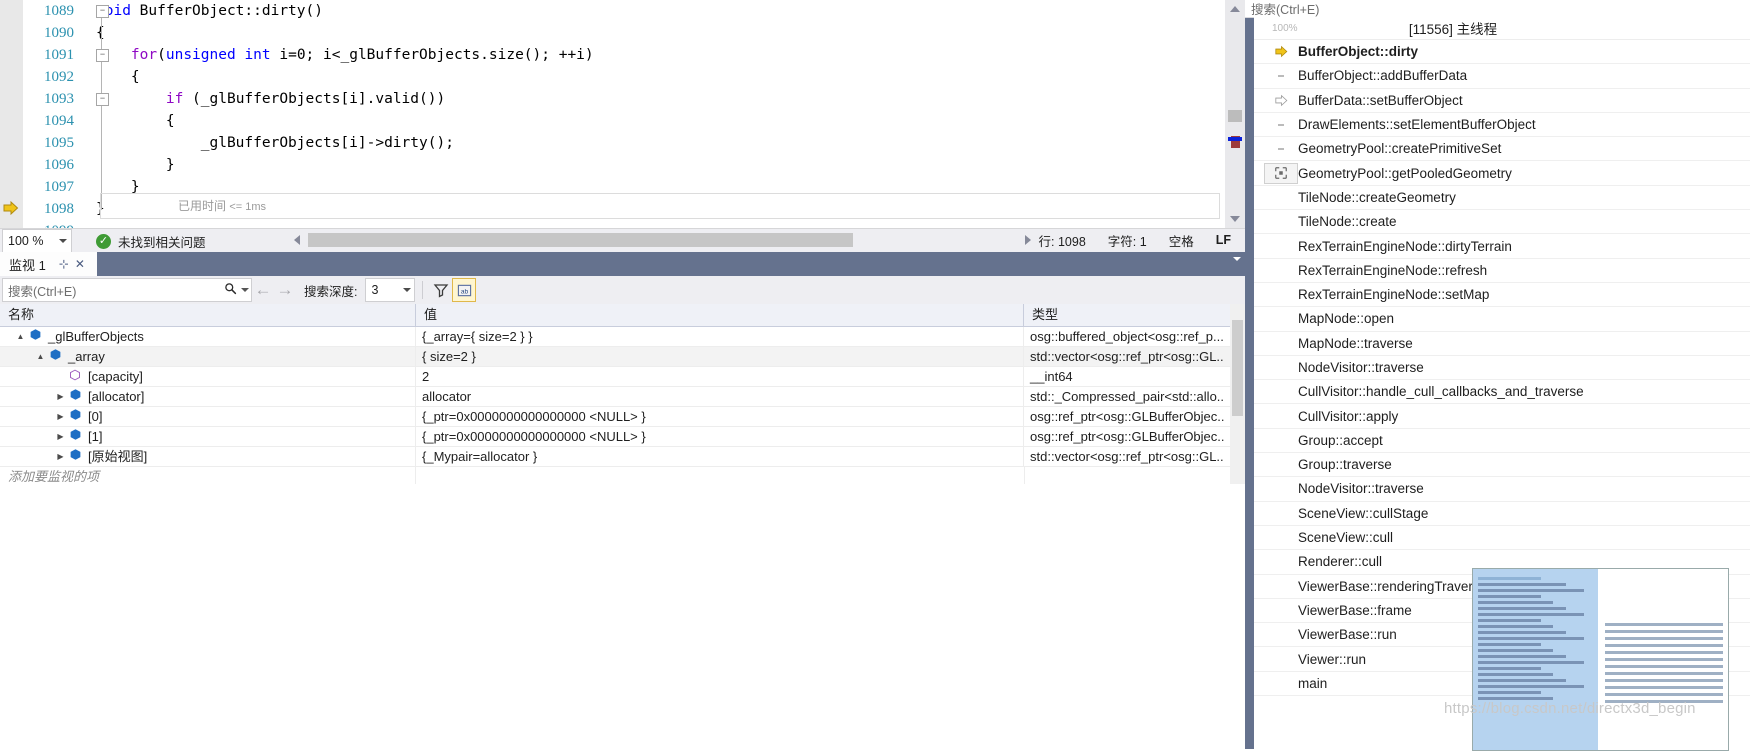 This screenshot has width=1750, height=751. Describe the element at coordinates (1502, 441) in the screenshot. I see `call-stack-frame: Group::accept` at that location.